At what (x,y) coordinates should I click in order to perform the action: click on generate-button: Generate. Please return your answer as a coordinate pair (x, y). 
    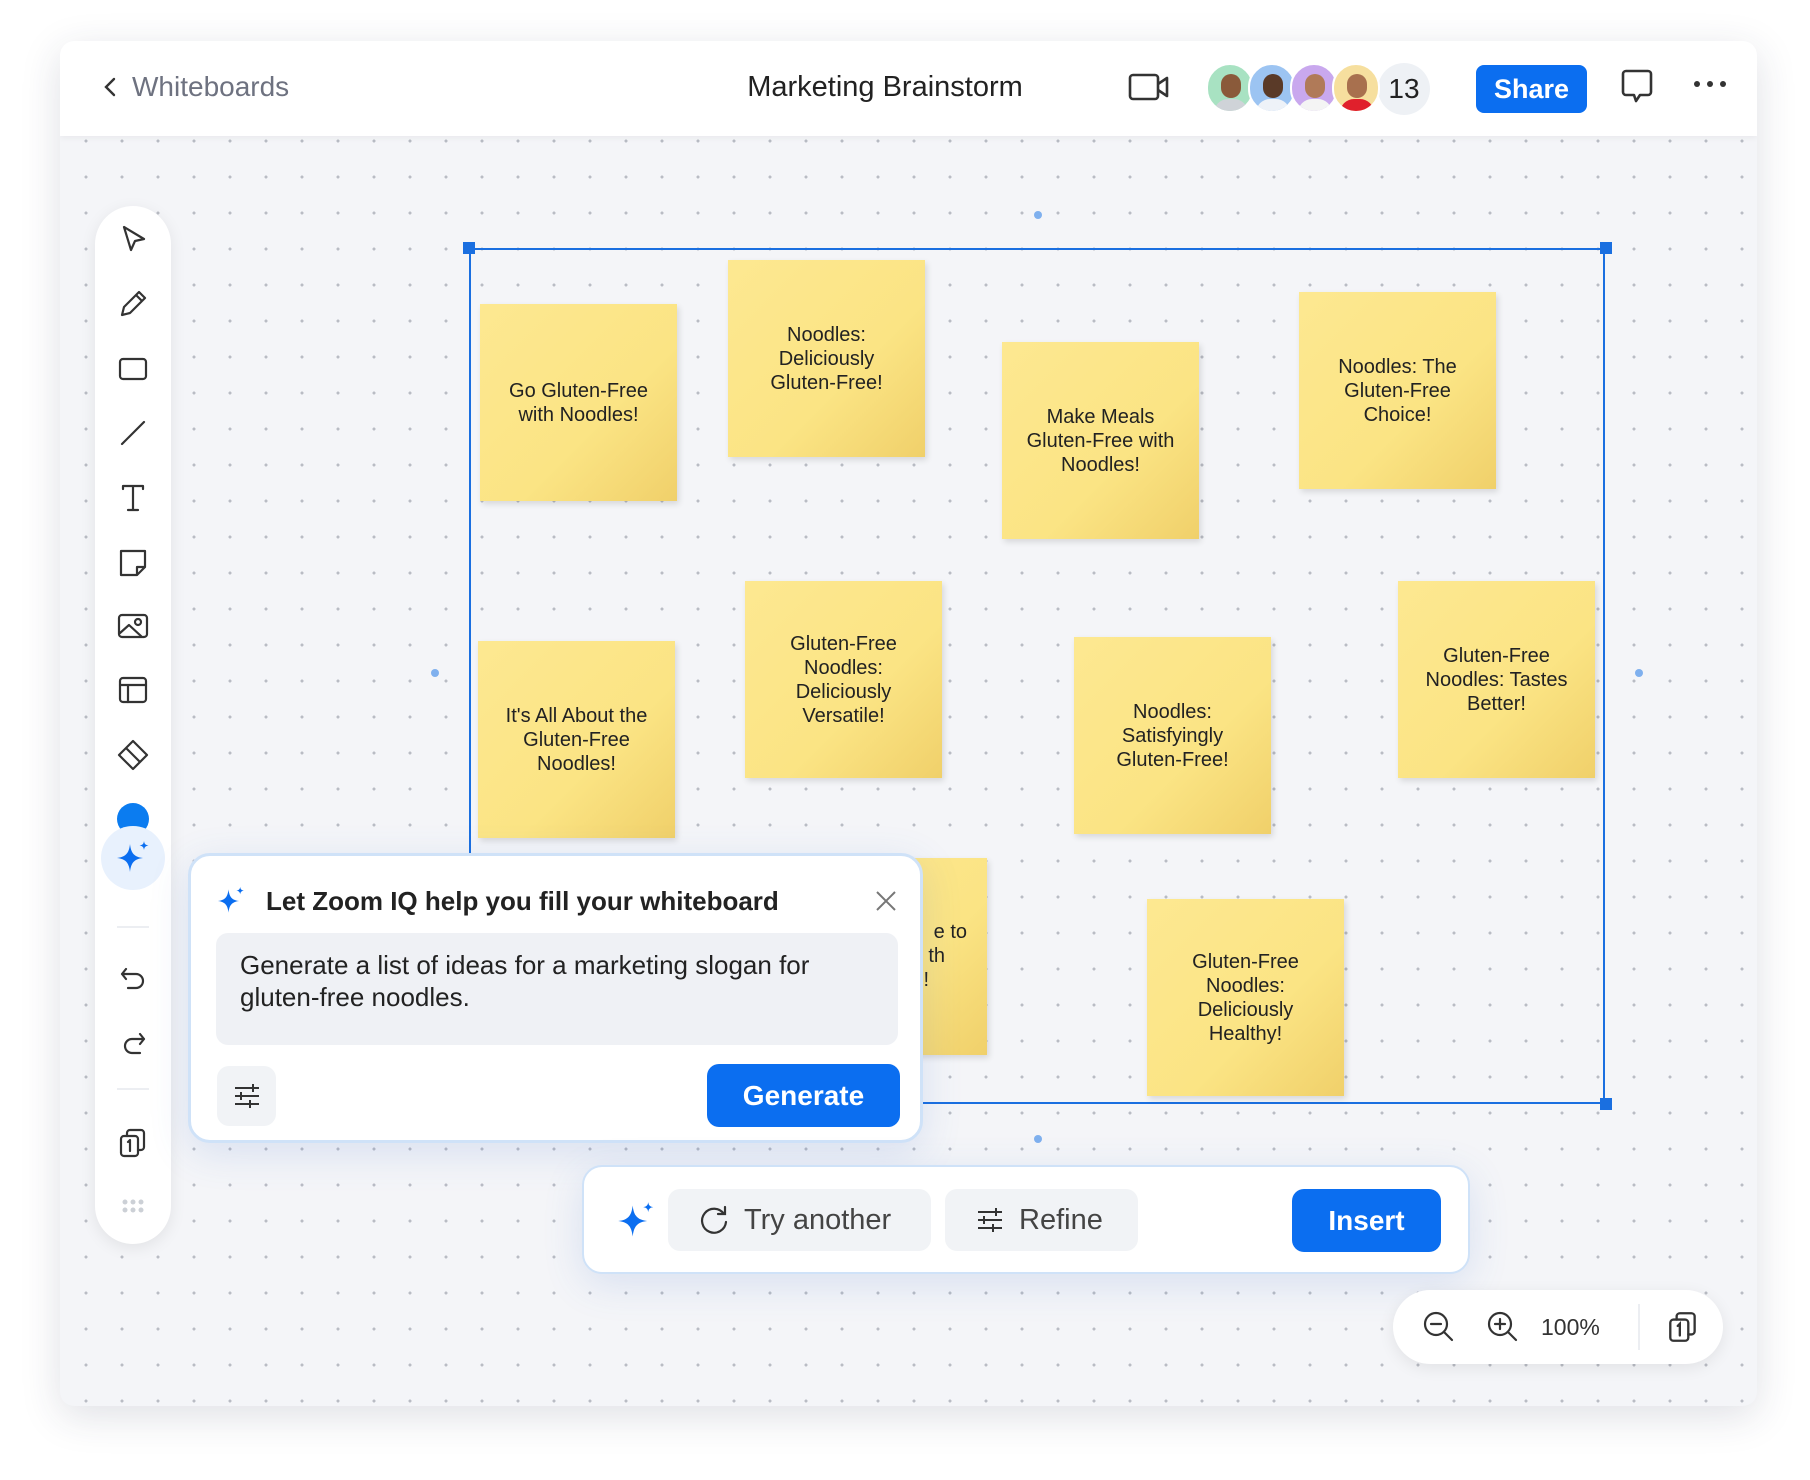
    Looking at the image, I should click on (803, 1095).